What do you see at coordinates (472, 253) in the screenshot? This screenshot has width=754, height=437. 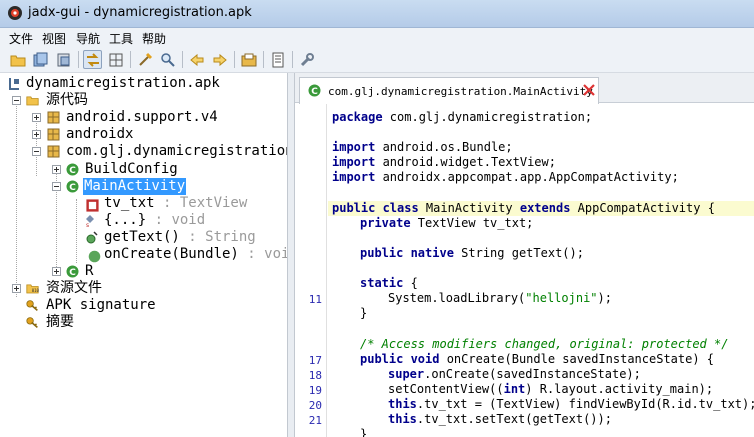 I see `code-line: public native String getText();` at bounding box center [472, 253].